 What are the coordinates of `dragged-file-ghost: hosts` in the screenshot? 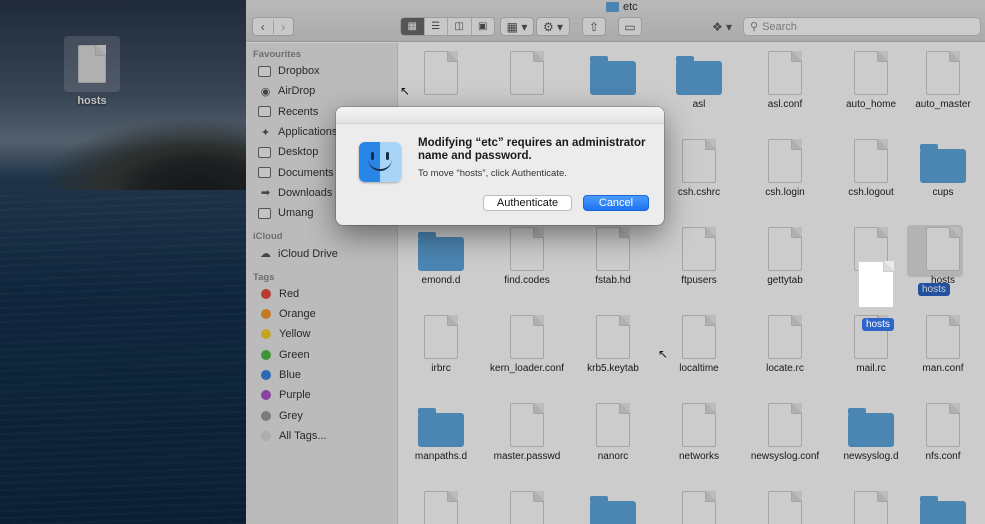 It's located at (876, 296).